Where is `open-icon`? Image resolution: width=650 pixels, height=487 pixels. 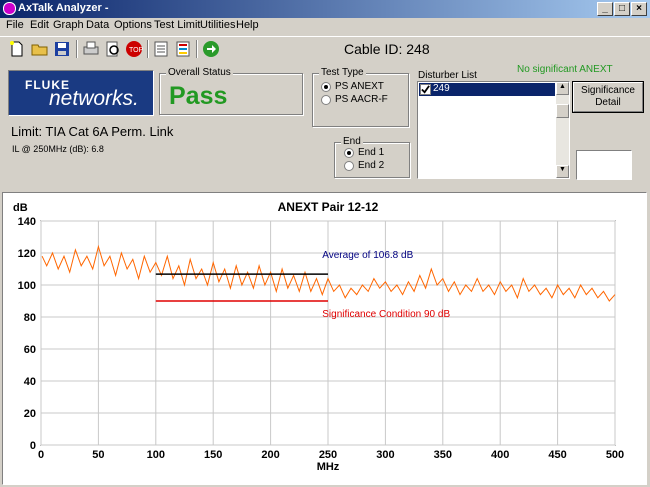
open-icon is located at coordinates (40, 49).